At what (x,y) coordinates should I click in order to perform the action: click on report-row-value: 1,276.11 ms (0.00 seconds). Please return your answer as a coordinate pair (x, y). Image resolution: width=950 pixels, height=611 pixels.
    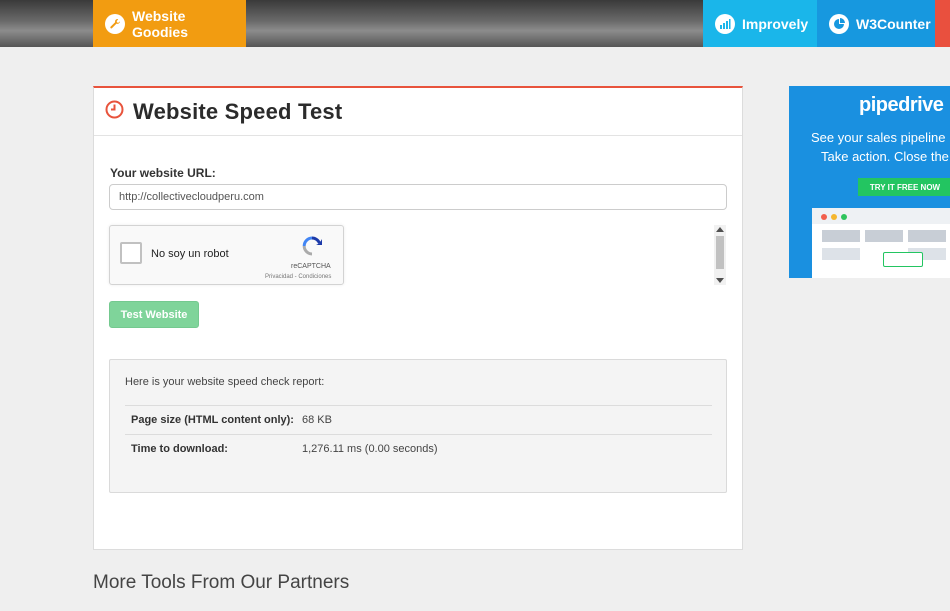
    Looking at the image, I should click on (370, 449).